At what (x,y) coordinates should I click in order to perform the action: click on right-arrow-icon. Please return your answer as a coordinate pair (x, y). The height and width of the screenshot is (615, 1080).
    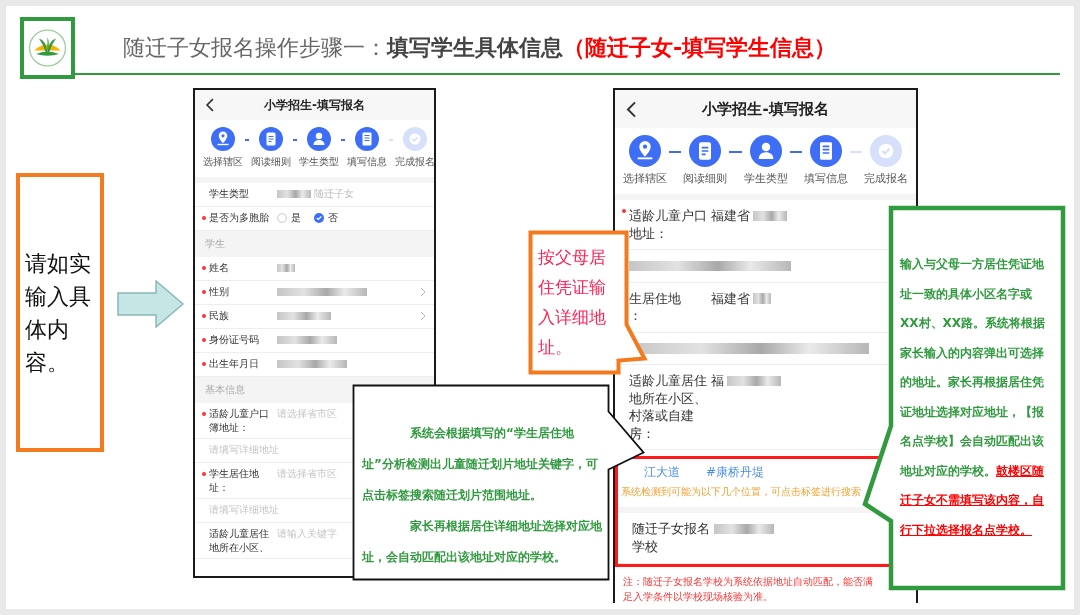
    Looking at the image, I should click on (151, 304).